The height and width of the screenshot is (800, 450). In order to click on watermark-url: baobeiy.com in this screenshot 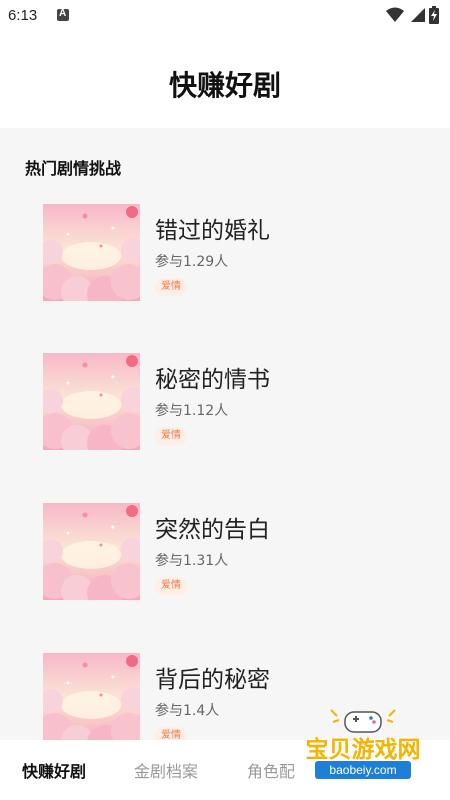, I will do `click(363, 770)`.